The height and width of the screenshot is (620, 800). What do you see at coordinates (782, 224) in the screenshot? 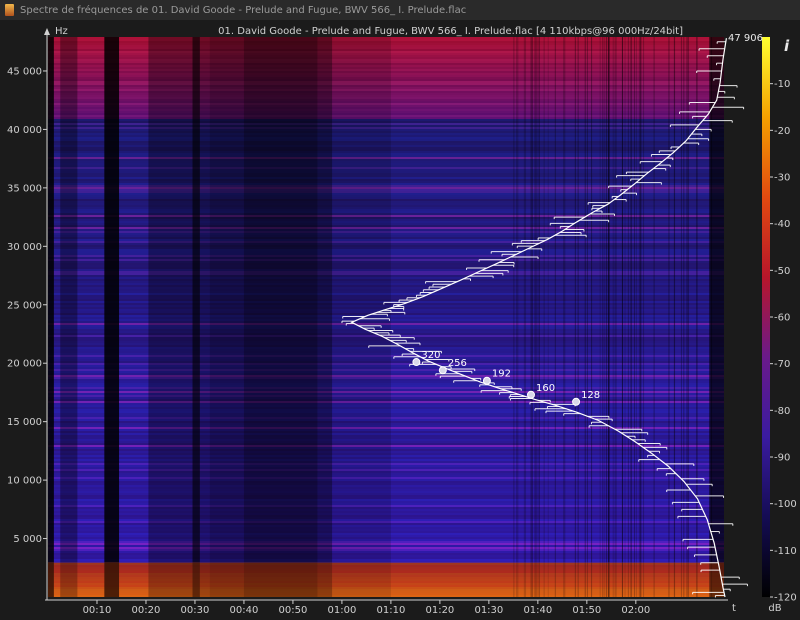
I see `colorbar-tick-label: -40` at bounding box center [782, 224].